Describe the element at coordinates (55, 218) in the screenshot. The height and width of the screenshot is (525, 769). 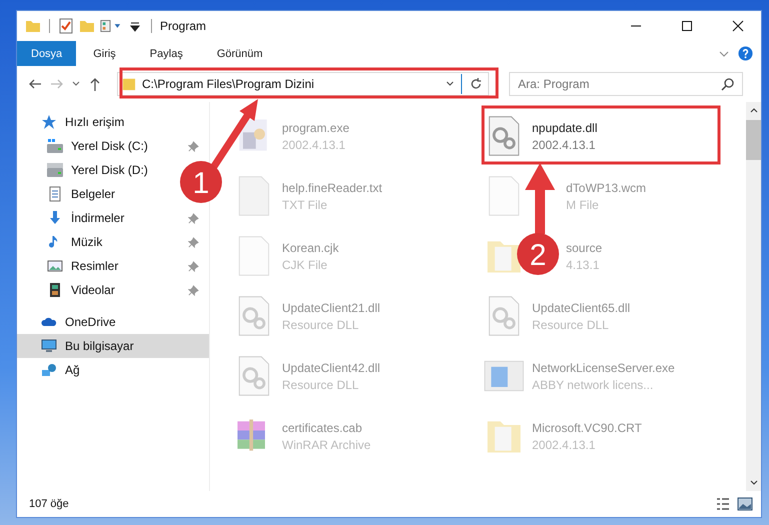
I see `download-arrow-icon` at that location.